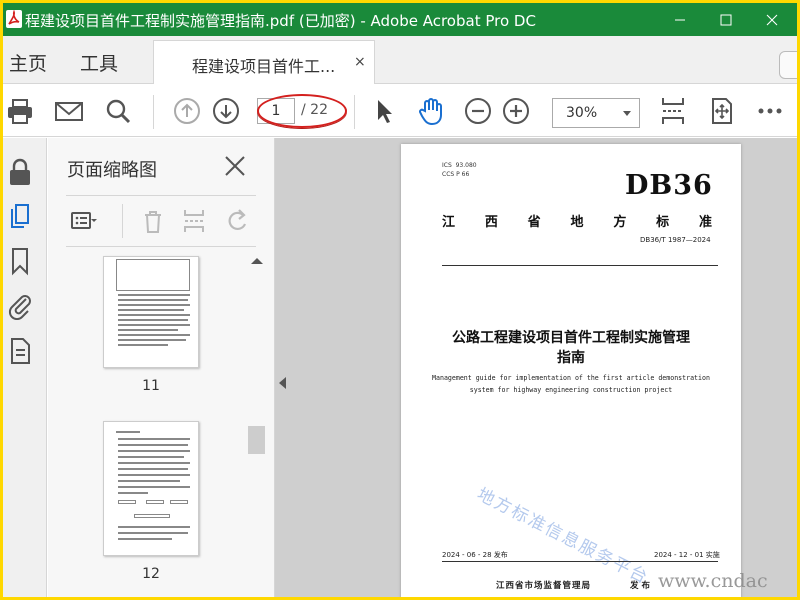 The width and height of the screenshot is (800, 600). What do you see at coordinates (571, 338) in the screenshot?
I see `title-cn-line: 公路工程建设项目首件工程制实施管理` at bounding box center [571, 338].